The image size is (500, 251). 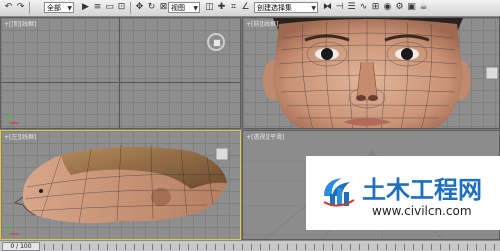 What do you see at coordinates (209, 7) in the screenshot?
I see `pivot-center-icon: ◫` at bounding box center [209, 7].